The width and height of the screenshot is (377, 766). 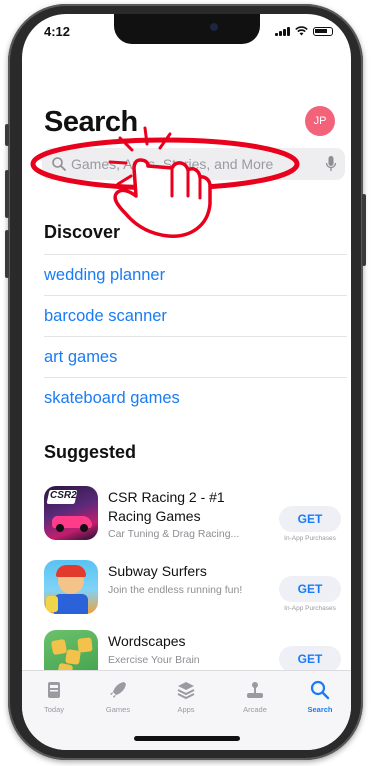 What do you see at coordinates (255, 690) in the screenshot?
I see `joystick-icon` at bounding box center [255, 690].